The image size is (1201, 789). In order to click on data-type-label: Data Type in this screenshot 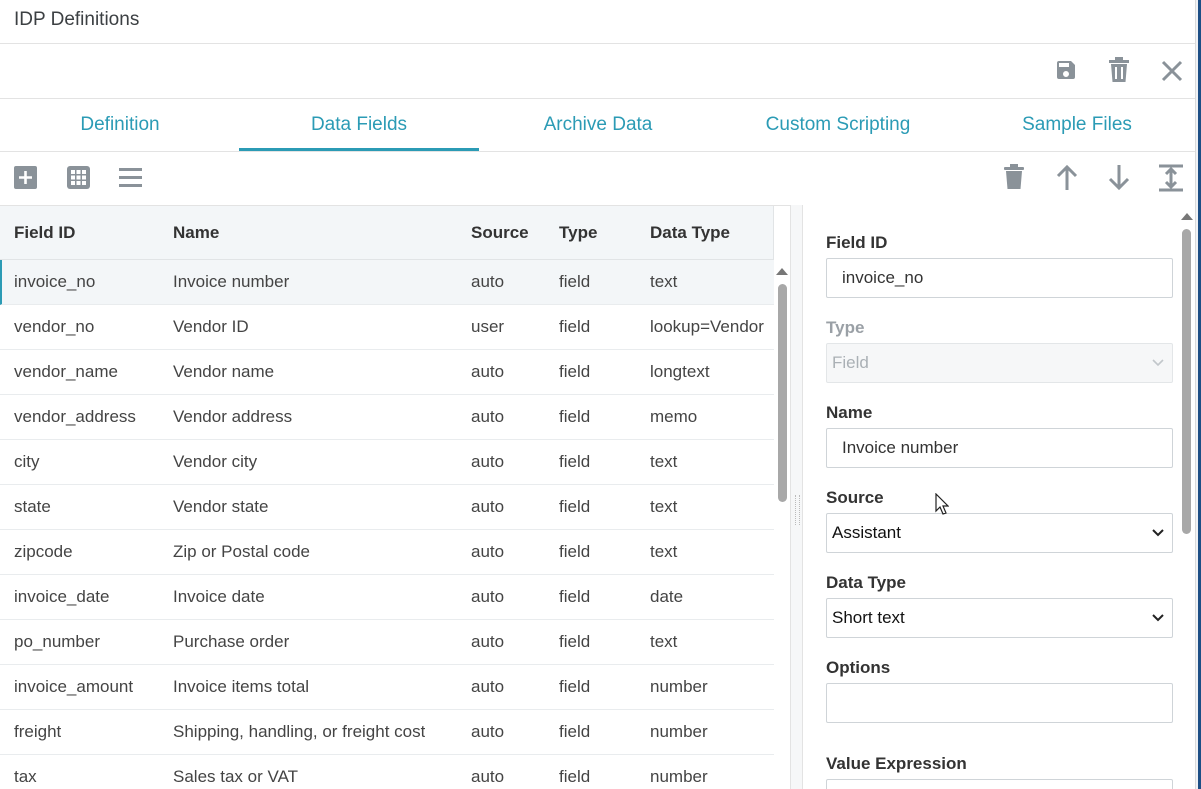, I will do `click(866, 582)`.